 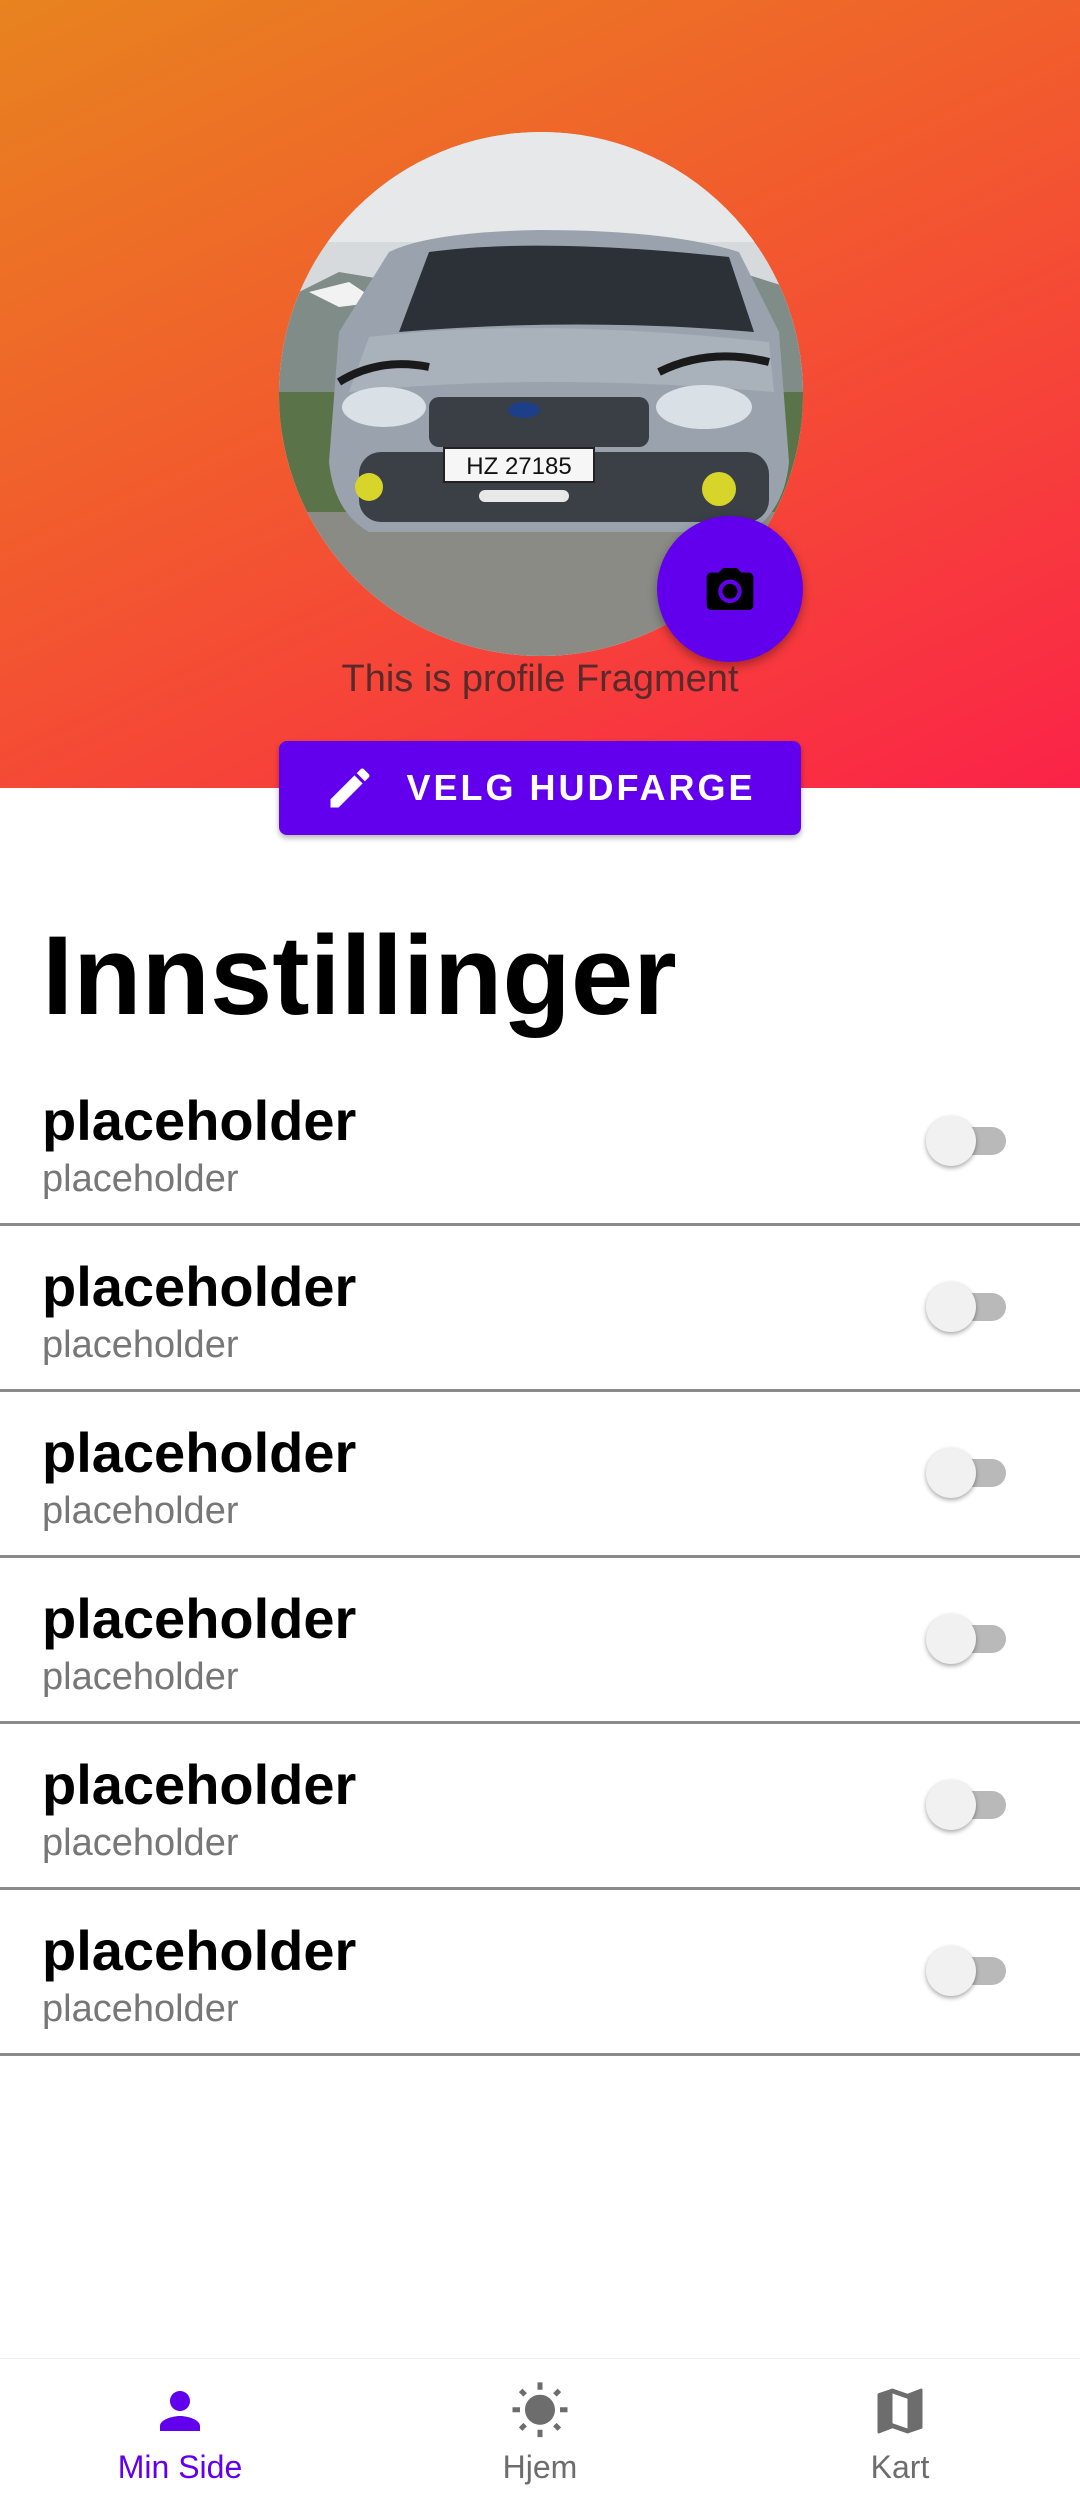 What do you see at coordinates (518, 466) in the screenshot?
I see `license-plate-text: HZ 27185` at bounding box center [518, 466].